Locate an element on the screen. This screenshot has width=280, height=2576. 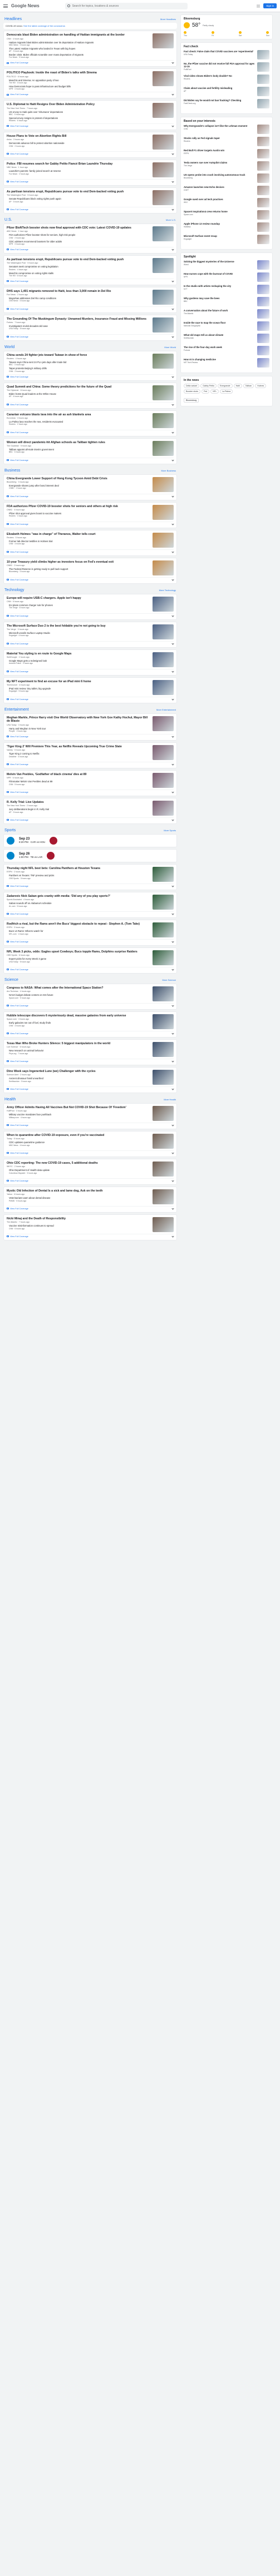
search-input is located at coordinates (128, 6).